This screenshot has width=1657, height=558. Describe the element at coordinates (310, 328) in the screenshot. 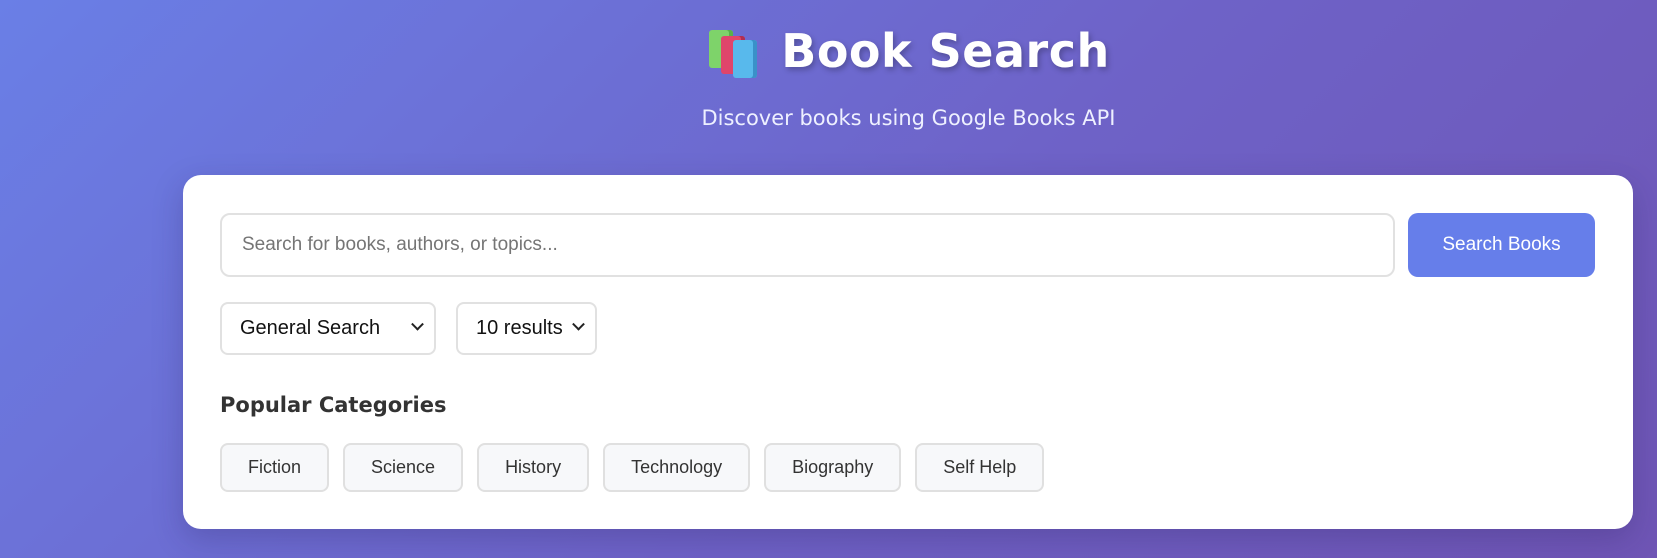

I see `search-type-value: General Search` at that location.